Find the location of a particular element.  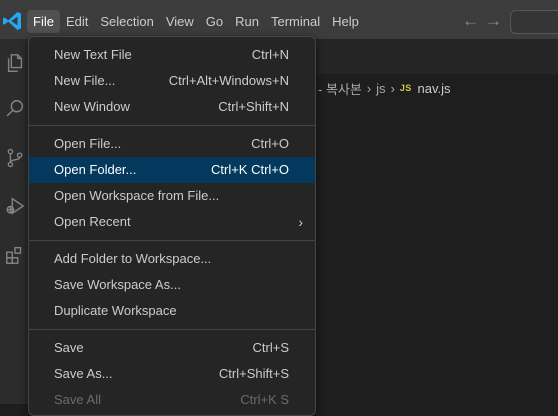

menu-item-shortcut: Ctrl+Shift+S is located at coordinates (253, 373).